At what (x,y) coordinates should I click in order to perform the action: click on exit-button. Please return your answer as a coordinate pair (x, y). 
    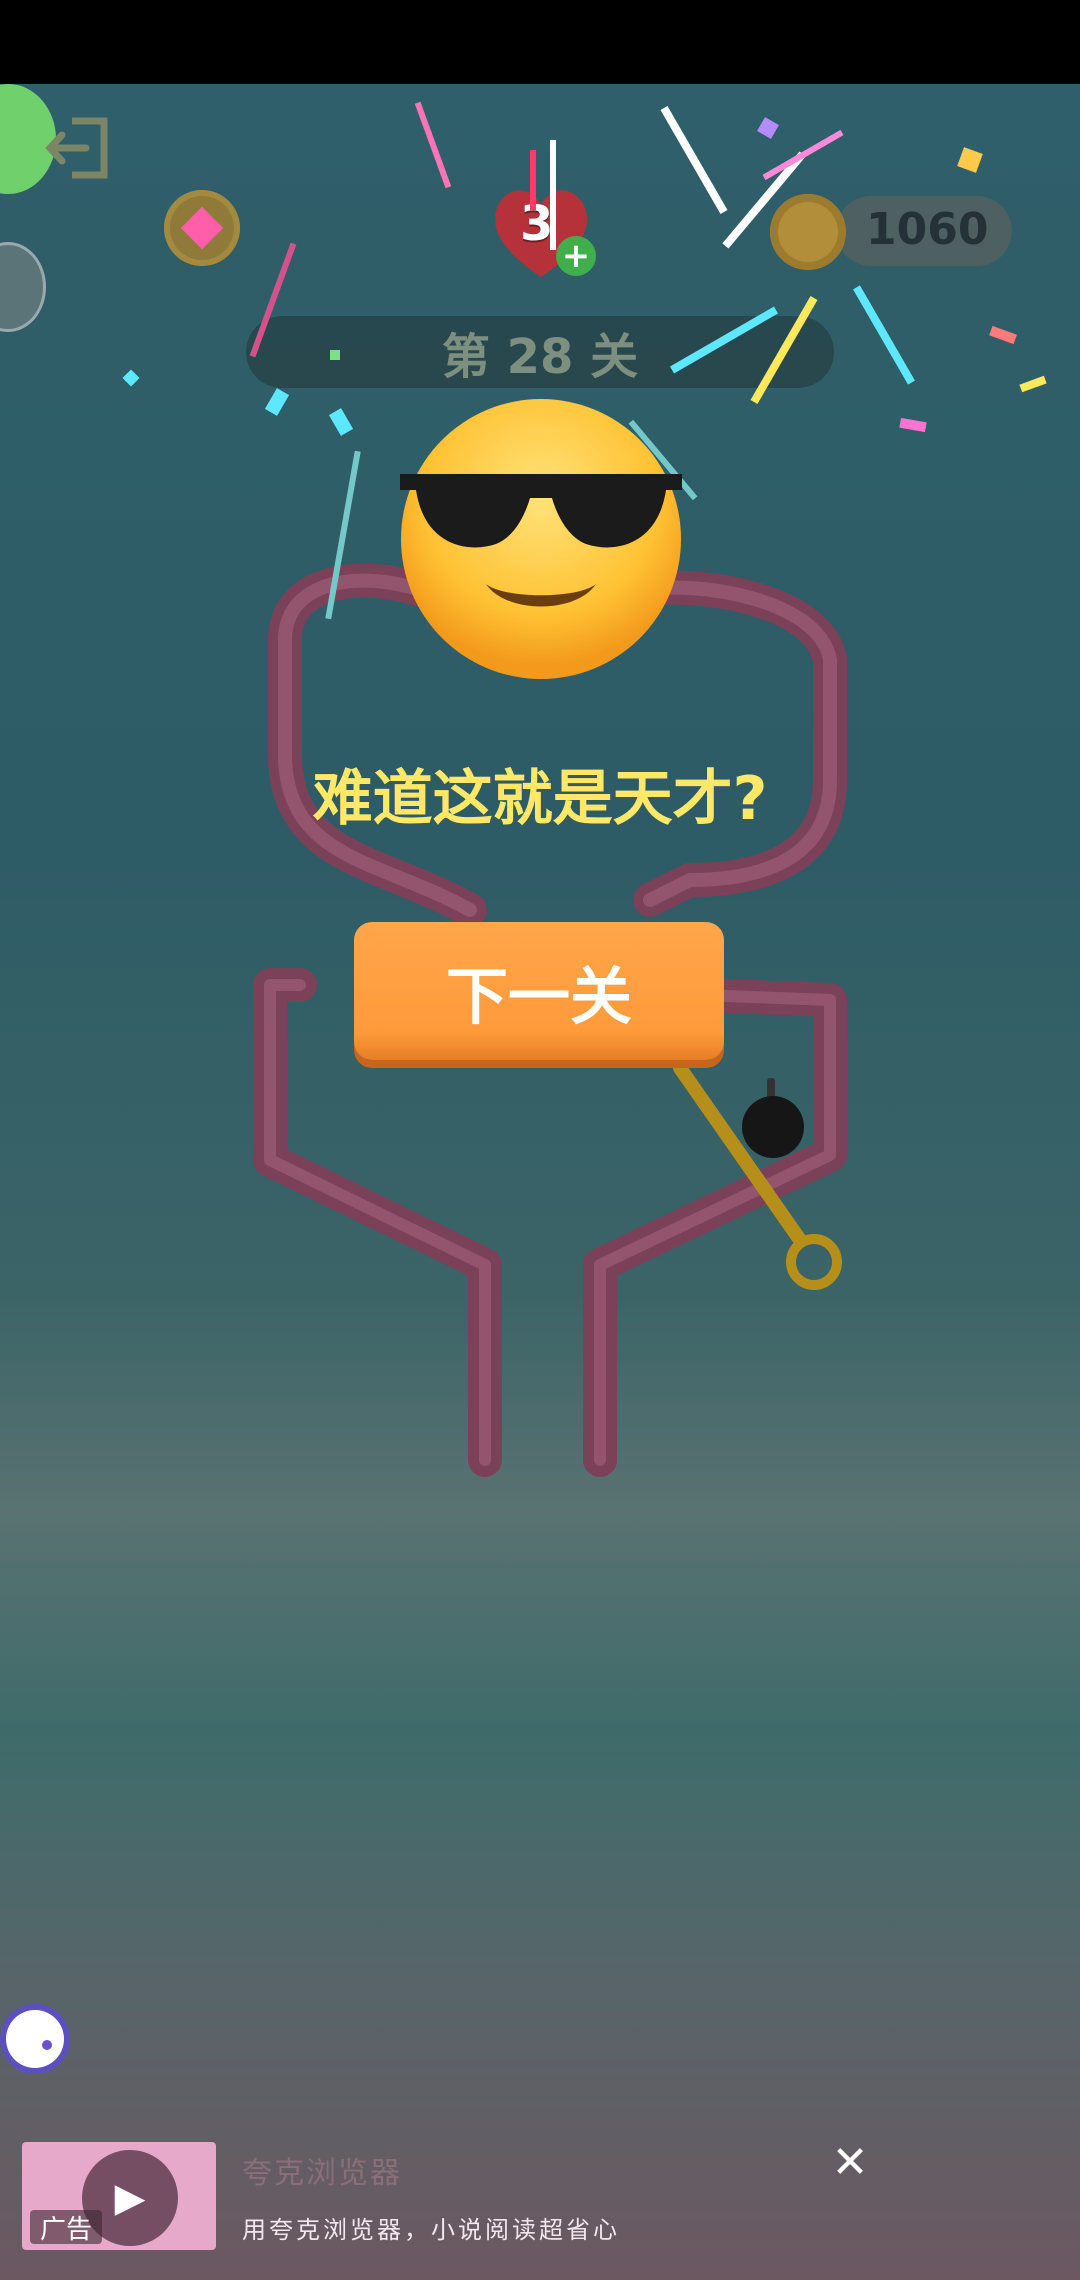
    Looking at the image, I should click on (78, 148).